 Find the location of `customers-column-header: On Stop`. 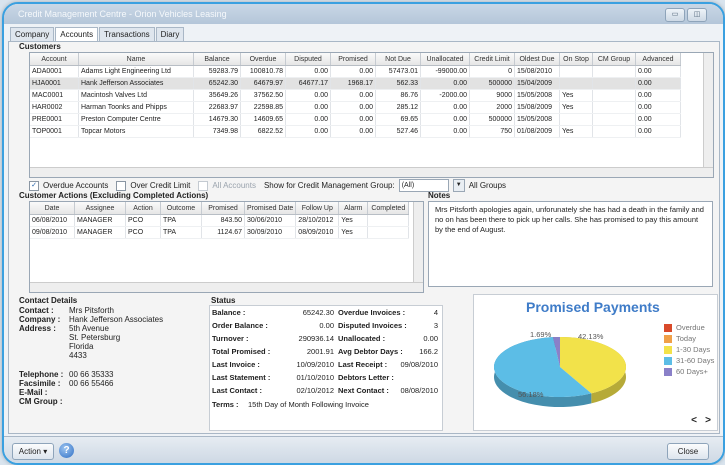

customers-column-header: On Stop is located at coordinates (576, 59).